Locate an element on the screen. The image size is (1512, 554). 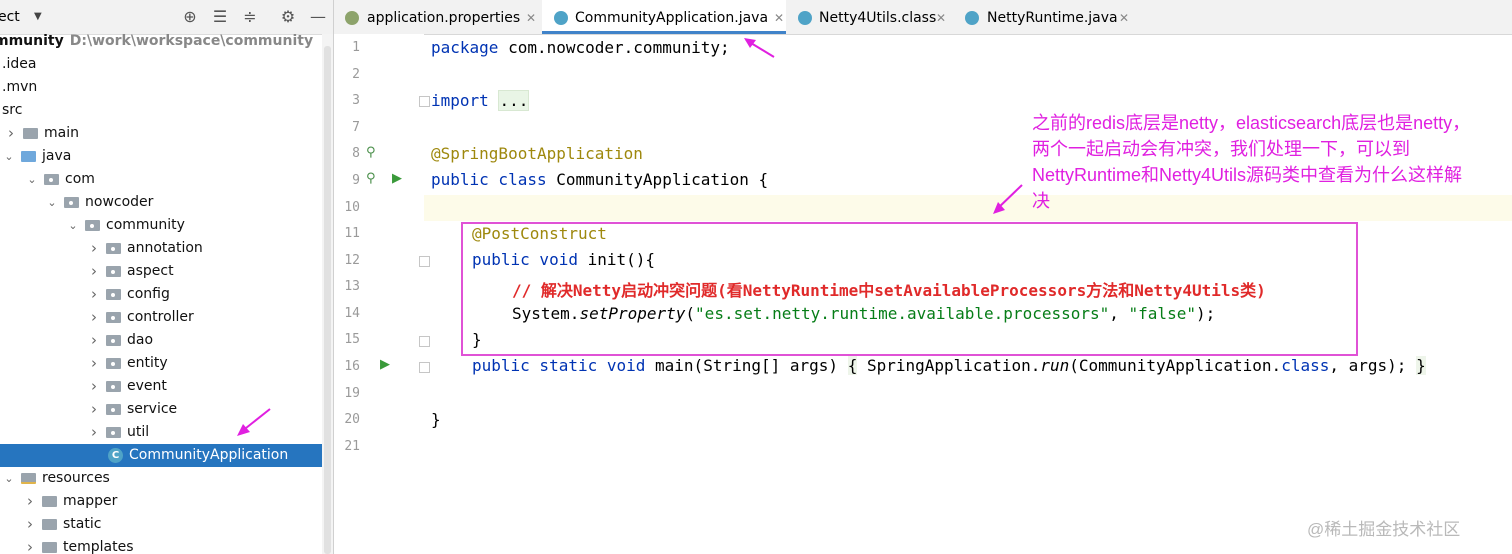
keyword: public class is located at coordinates (489, 179).